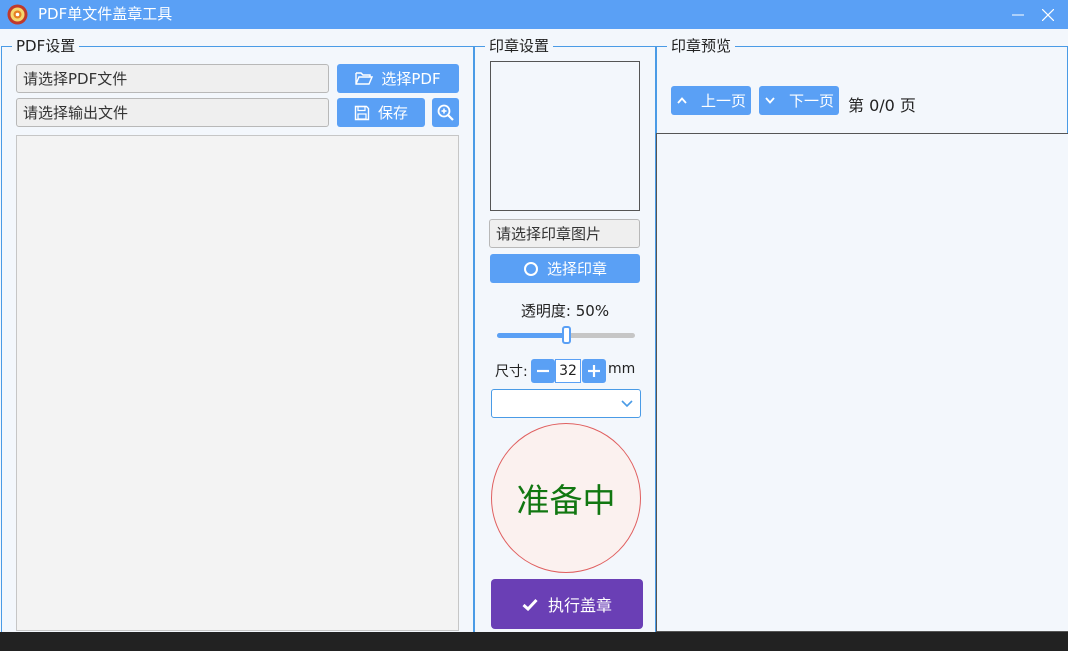 The height and width of the screenshot is (651, 1068). I want to click on prev-page-button: 上一页, so click(711, 100).